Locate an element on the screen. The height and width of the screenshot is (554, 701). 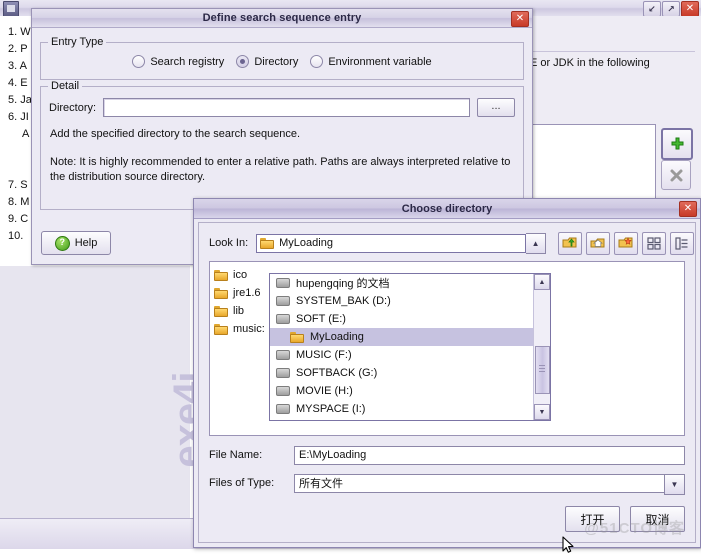
dialog-title: Define search sequence entry is located at coordinates (282, 18).